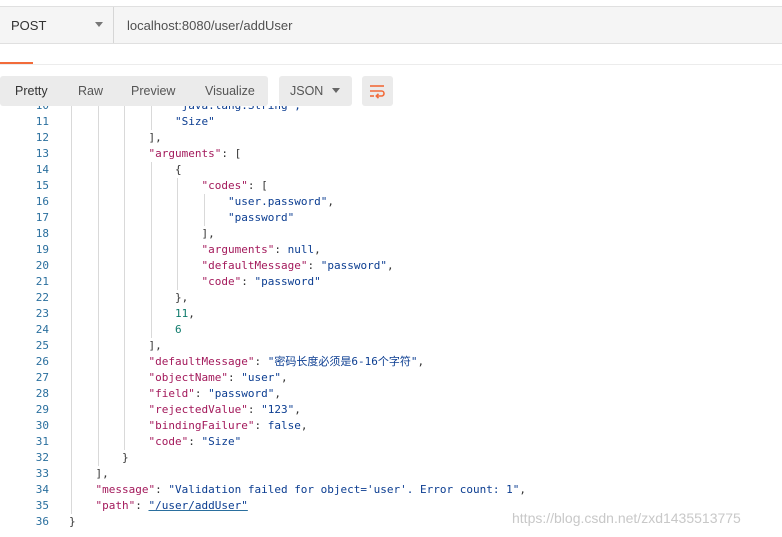  I want to click on tab-raw: Raw, so click(90, 91).